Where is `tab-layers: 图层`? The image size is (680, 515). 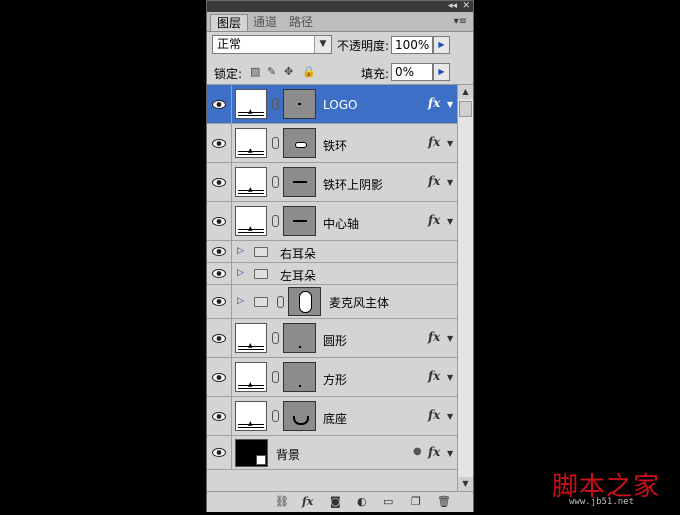
tab-layers: 图层 is located at coordinates (229, 22).